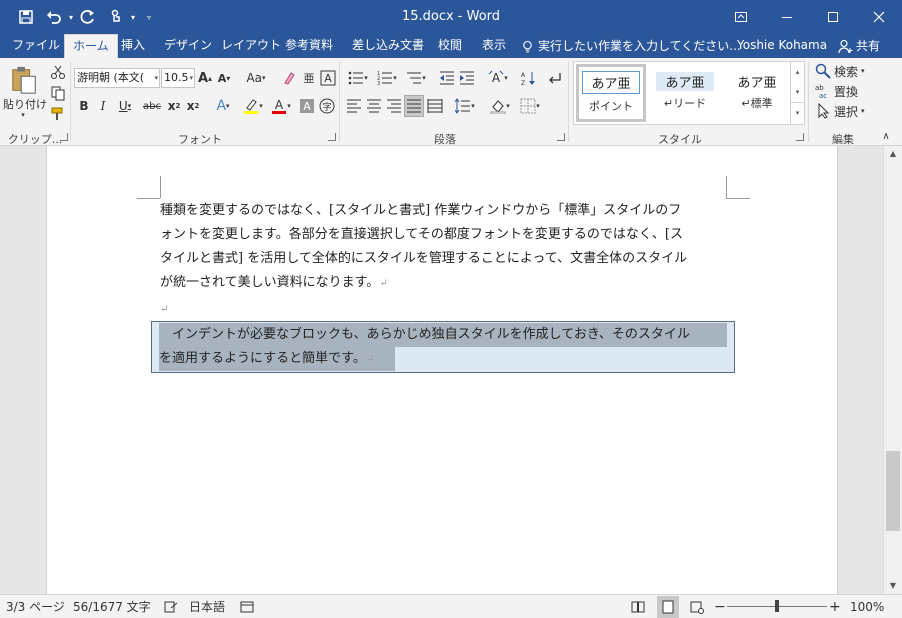 This screenshot has height=618, width=902. Describe the element at coordinates (224, 78) in the screenshot. I see `shrink-font-icon: A ▾` at that location.